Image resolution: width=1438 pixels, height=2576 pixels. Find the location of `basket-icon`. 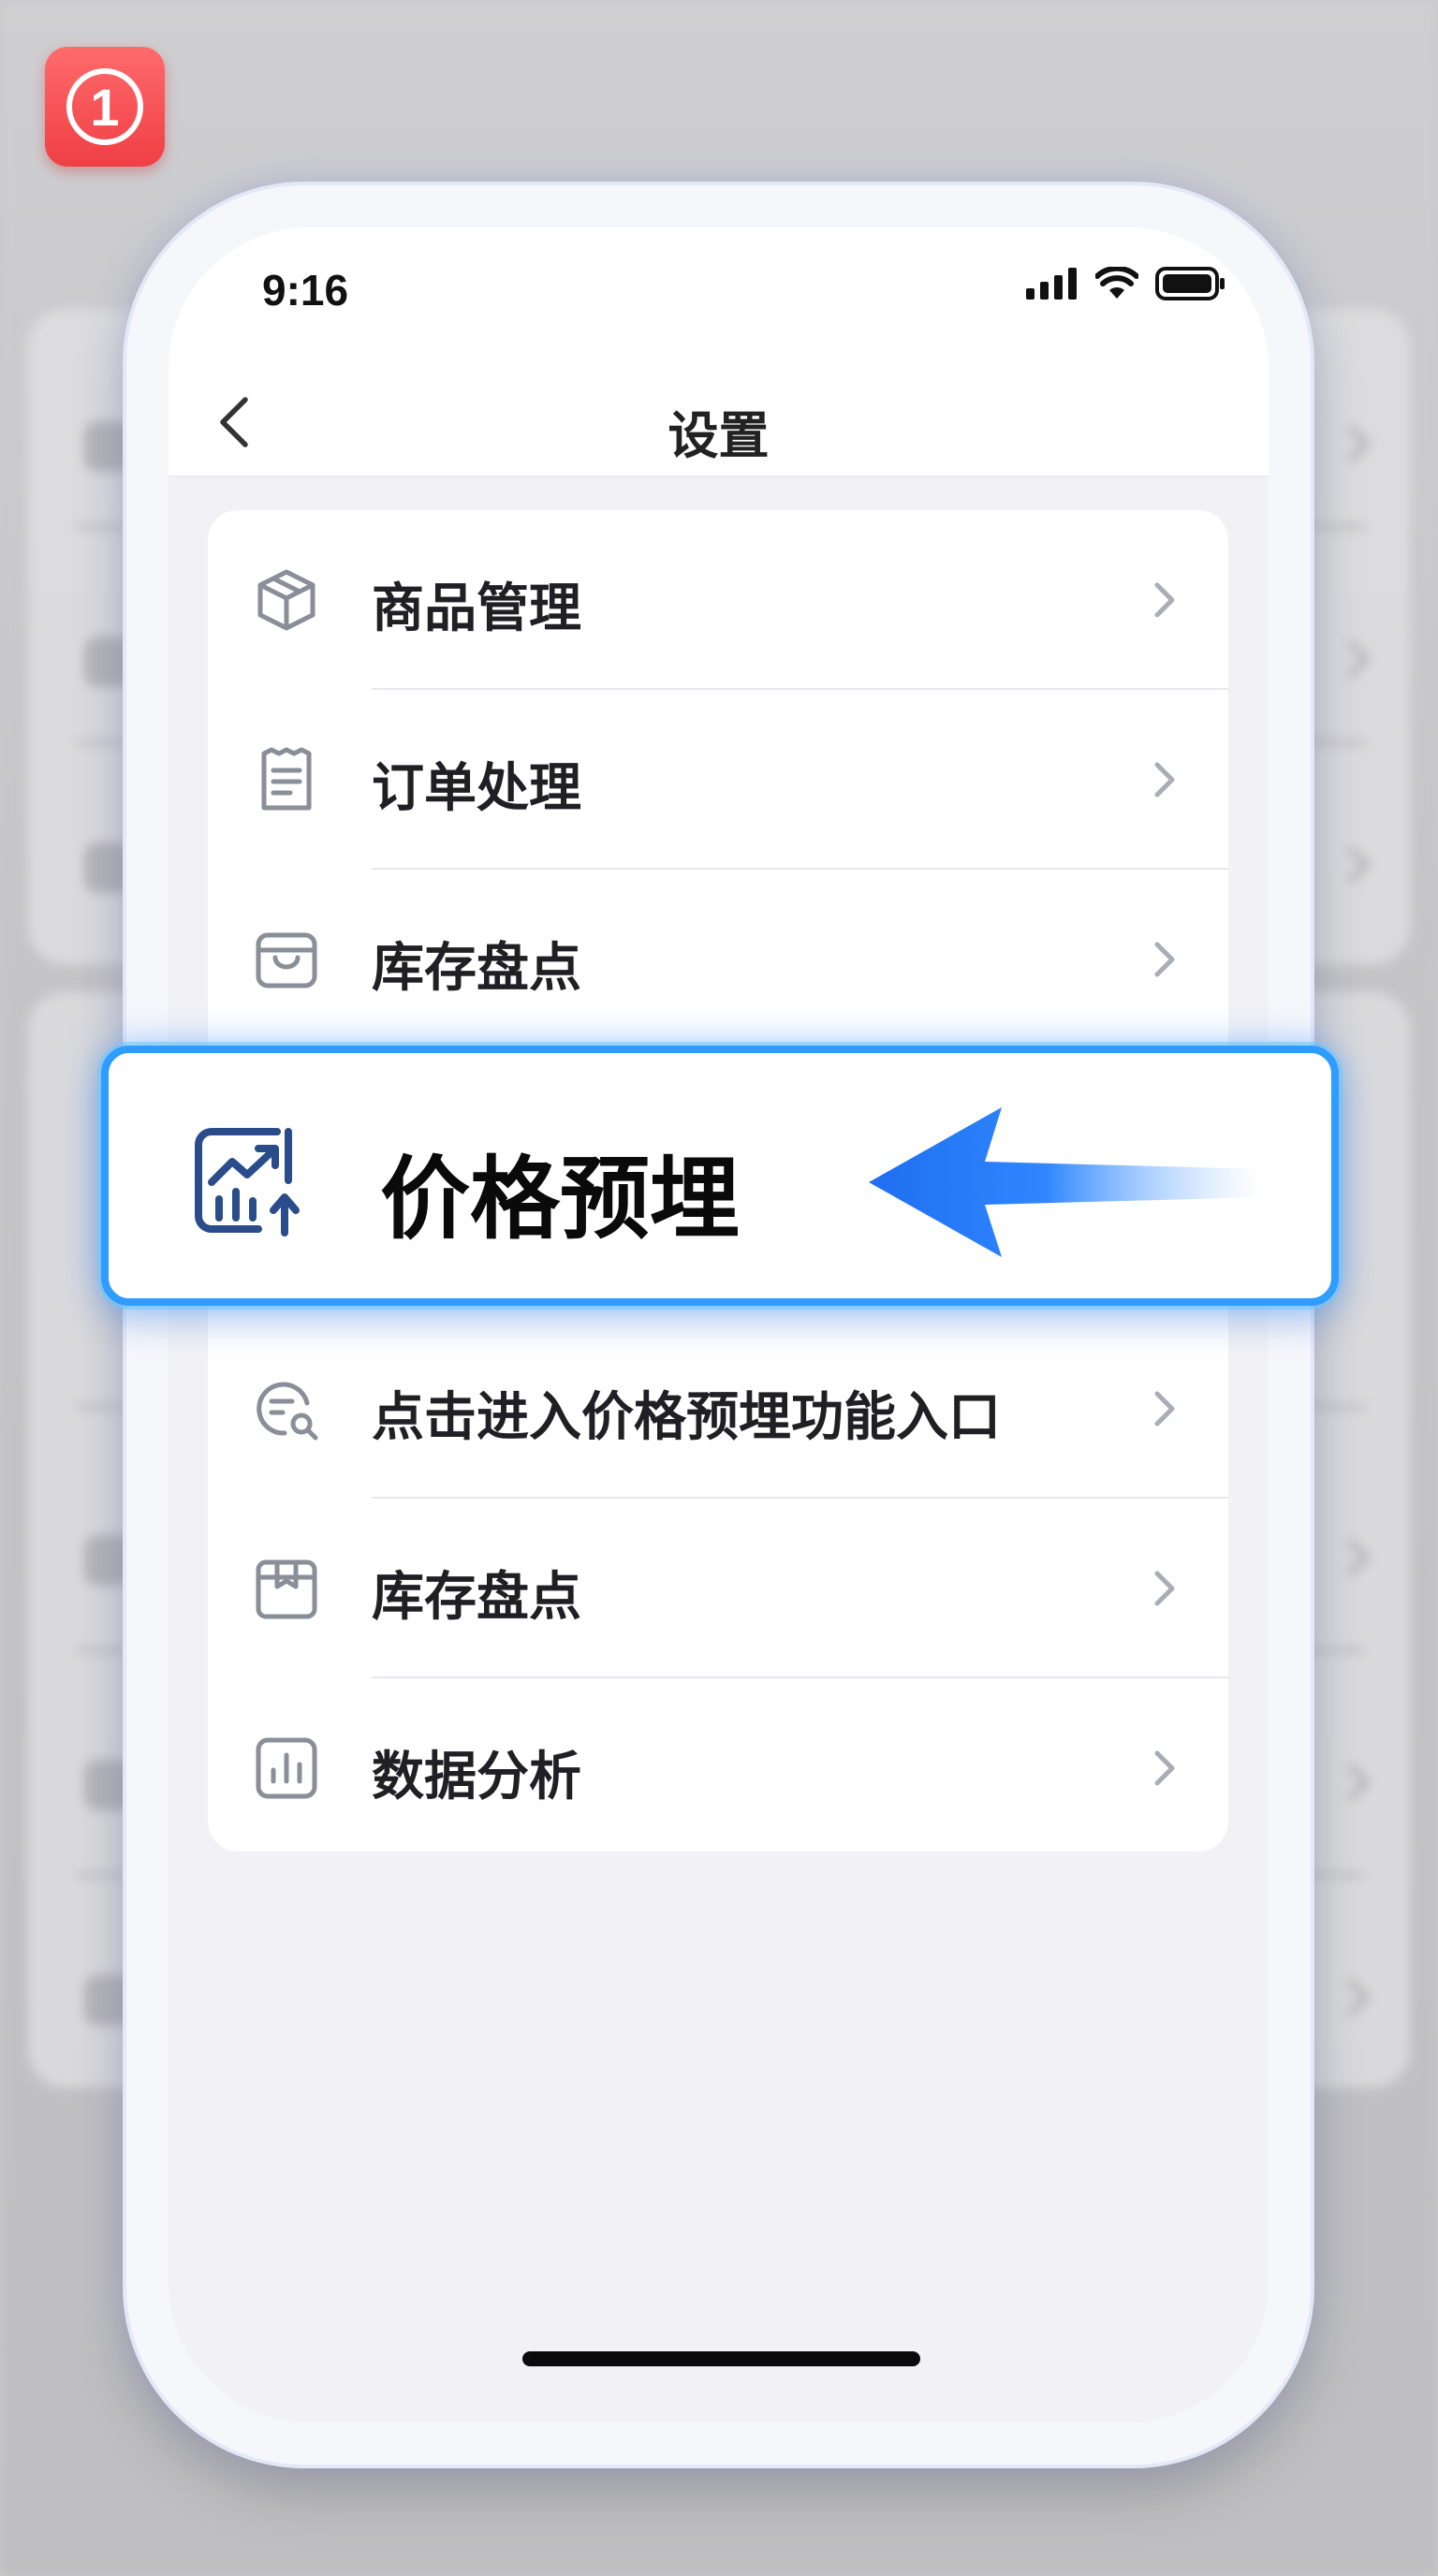

basket-icon is located at coordinates (286, 960).